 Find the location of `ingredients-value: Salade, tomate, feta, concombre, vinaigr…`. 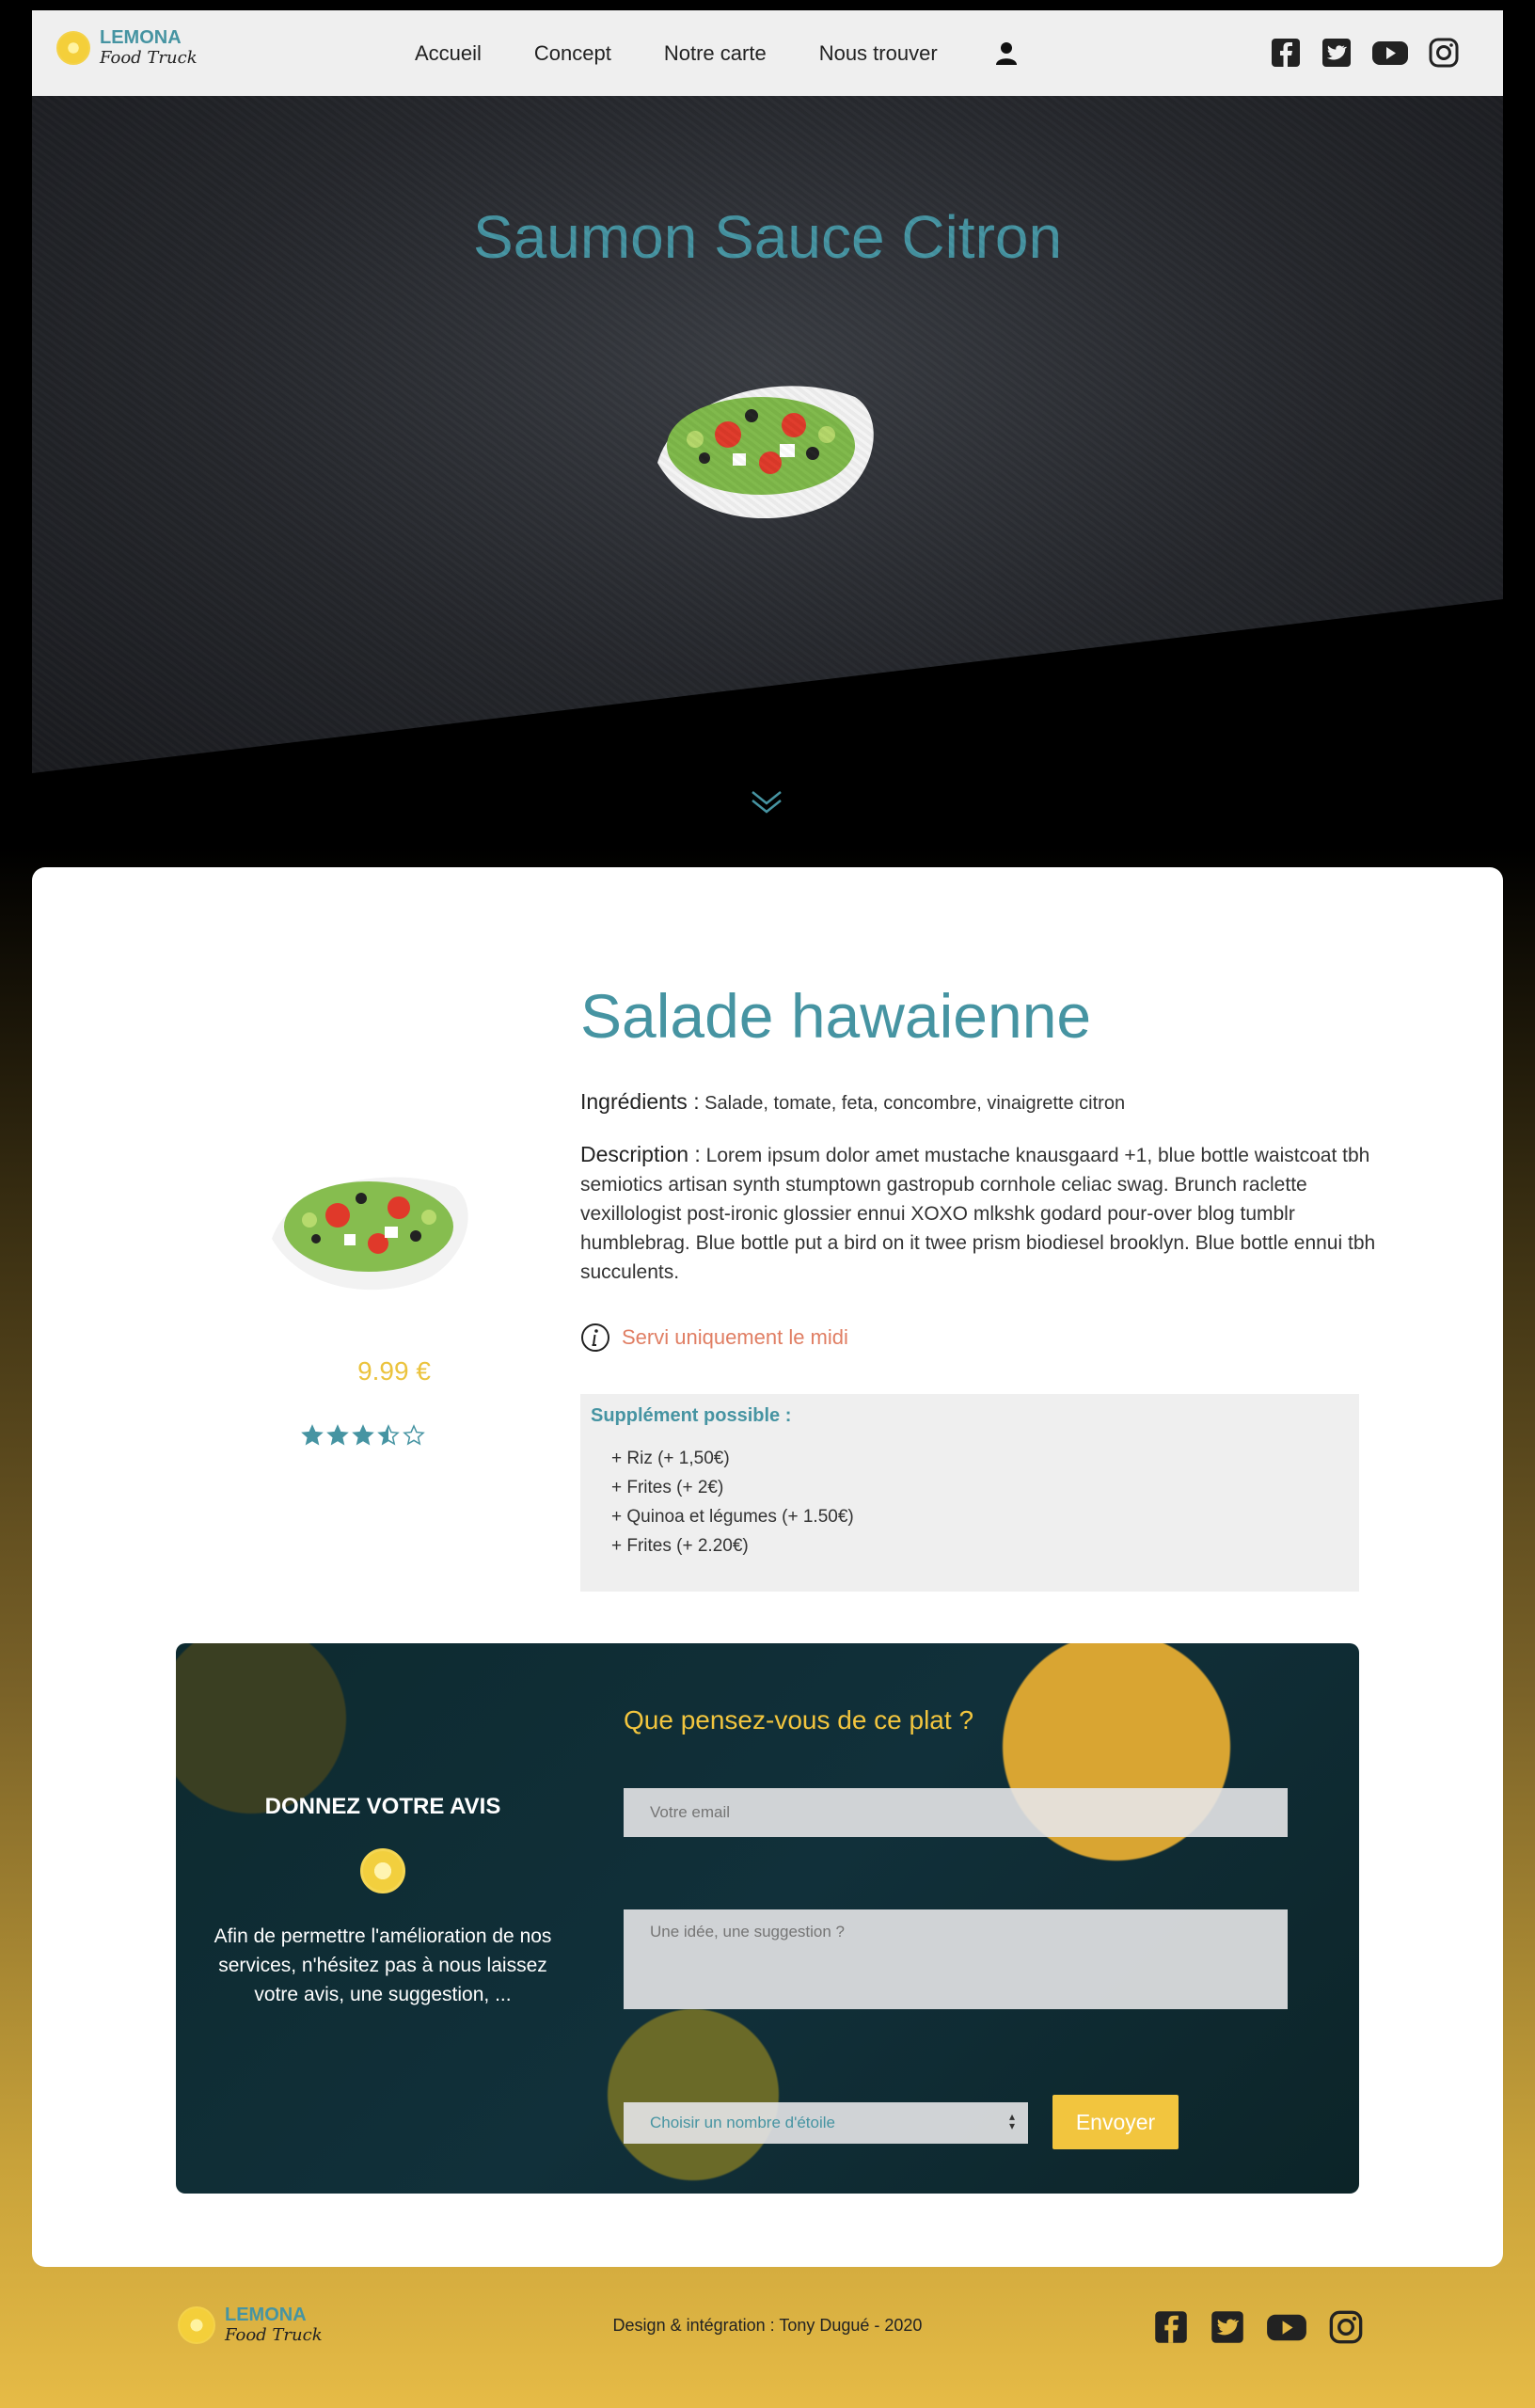

ingredients-value: Salade, tomate, feta, concombre, vinaigr… is located at coordinates (915, 1104).